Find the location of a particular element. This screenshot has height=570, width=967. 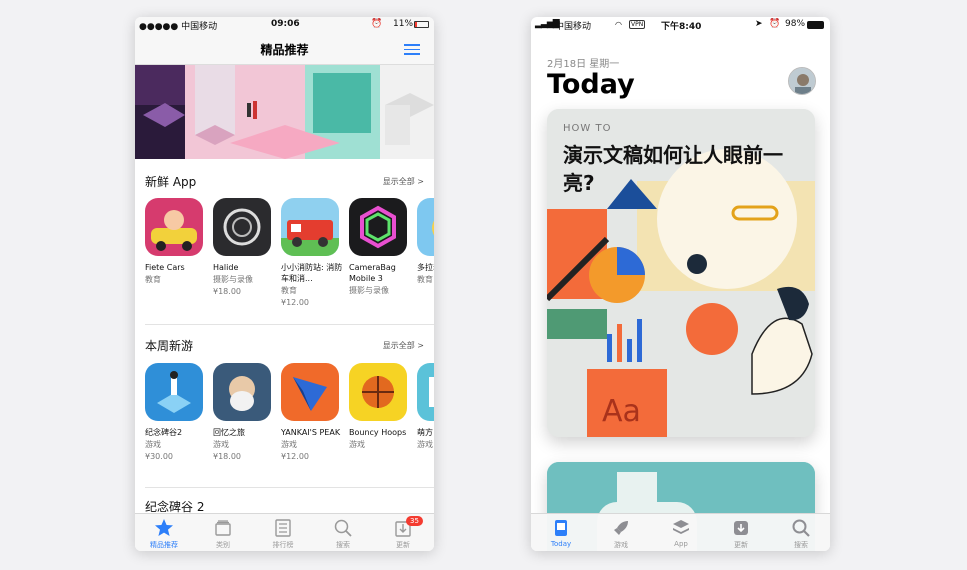

tab-label: 游戏 is located at coordinates (621, 545).